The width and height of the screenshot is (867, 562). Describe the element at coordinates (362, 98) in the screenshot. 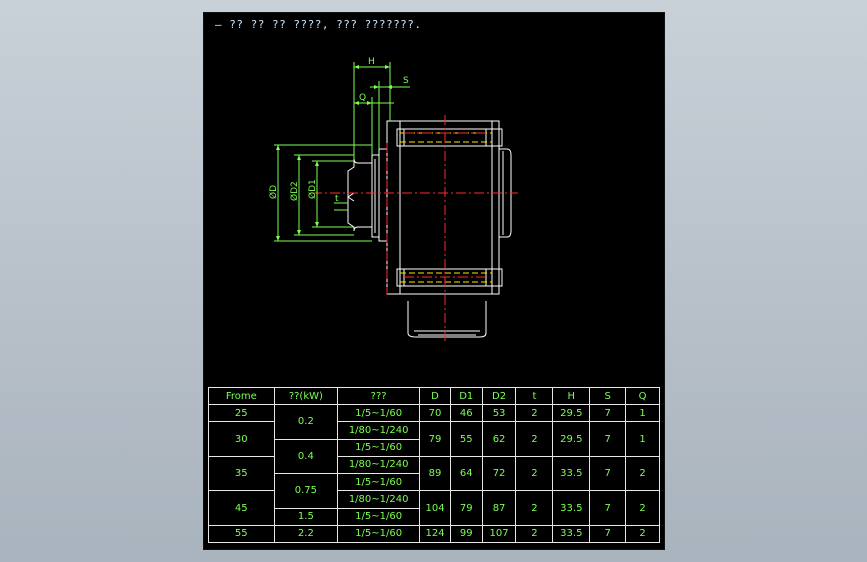

I see `dim-label-q: Q` at that location.